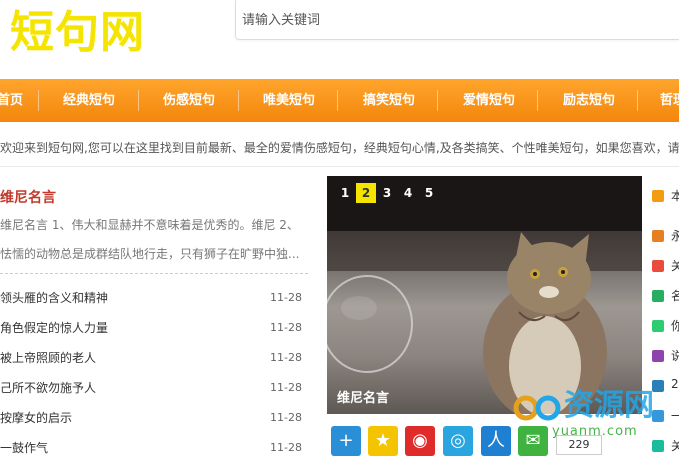 The height and width of the screenshot is (463, 679). What do you see at coordinates (151, 358) in the screenshot?
I see `list-item: 被上帝照顾的老人 11-28` at bounding box center [151, 358].